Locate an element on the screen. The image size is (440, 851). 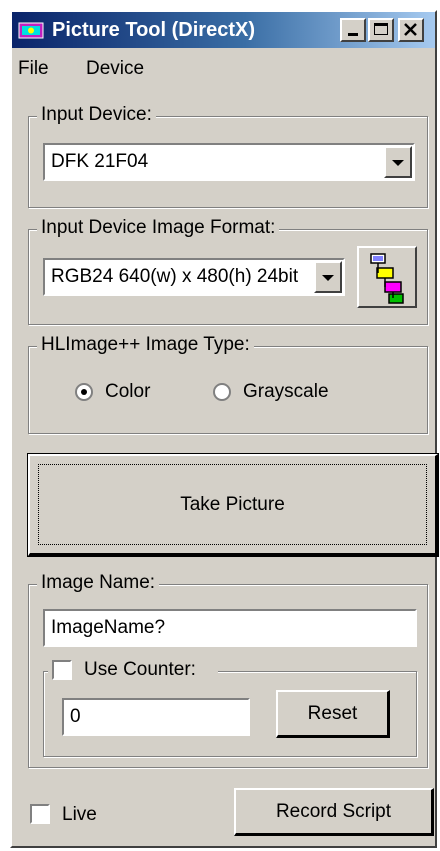
image-name-label: Image Name: is located at coordinates (98, 583).